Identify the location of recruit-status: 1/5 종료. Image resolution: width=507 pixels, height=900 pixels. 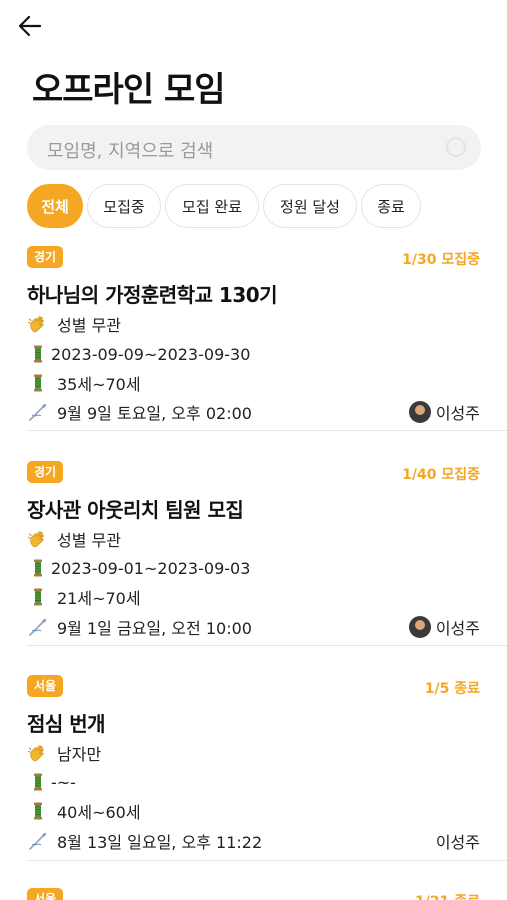
(452, 689).